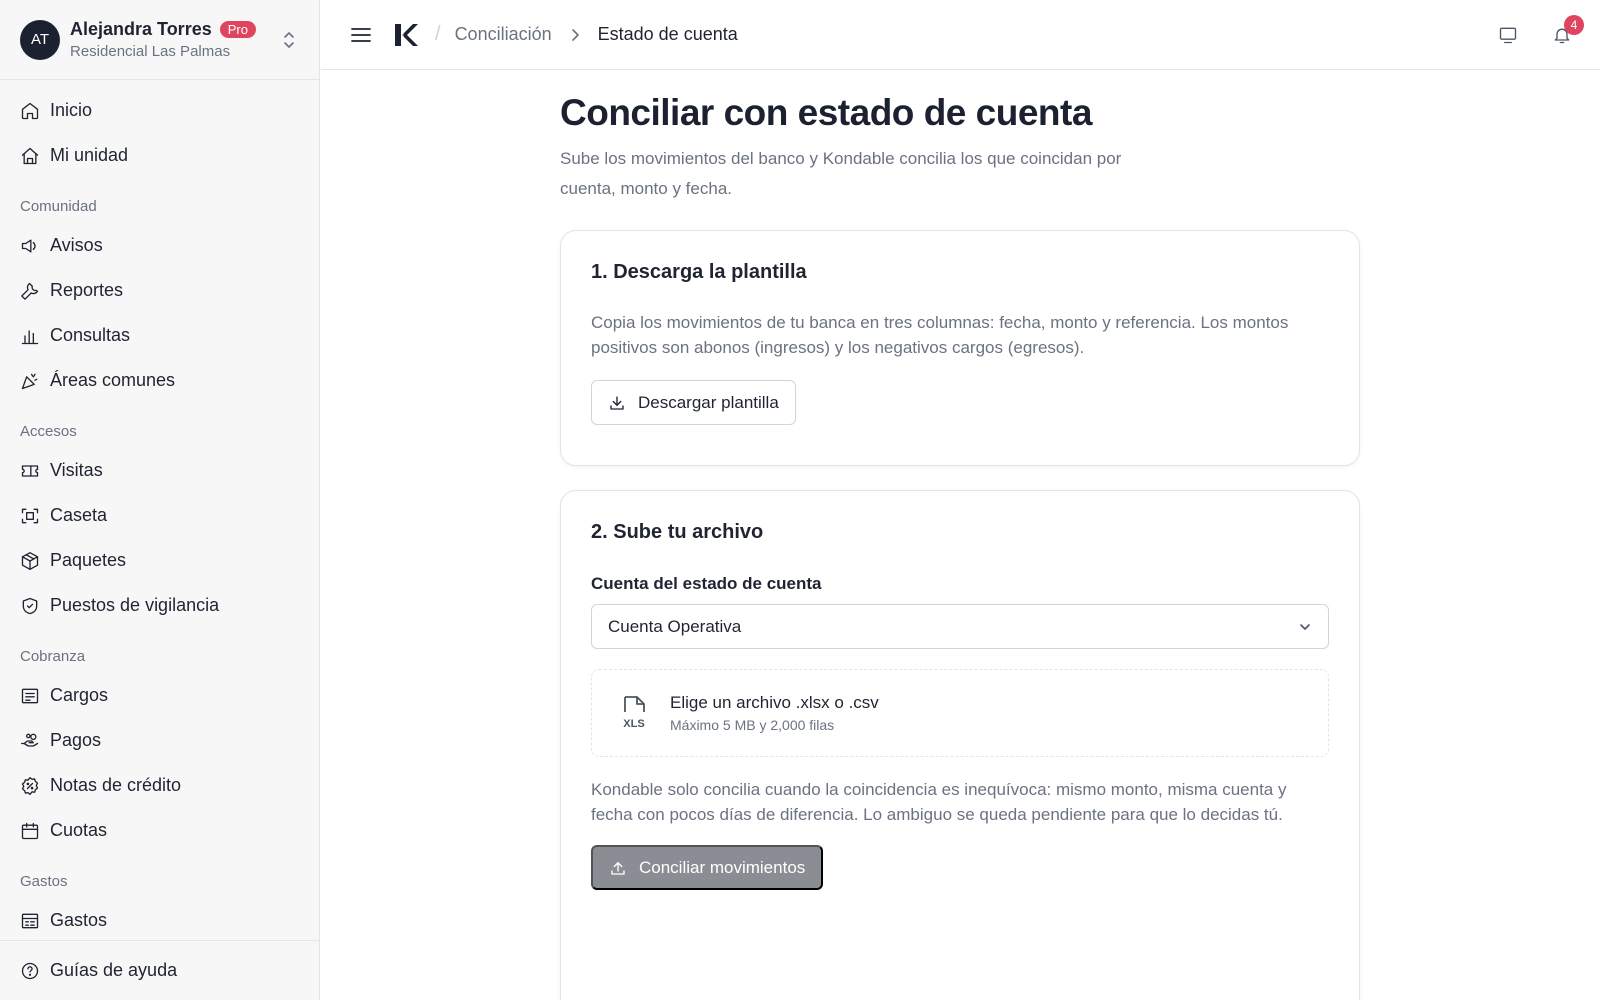 The width and height of the screenshot is (1600, 1000). Describe the element at coordinates (30, 336) in the screenshot. I see `bar-chart-icon` at that location.